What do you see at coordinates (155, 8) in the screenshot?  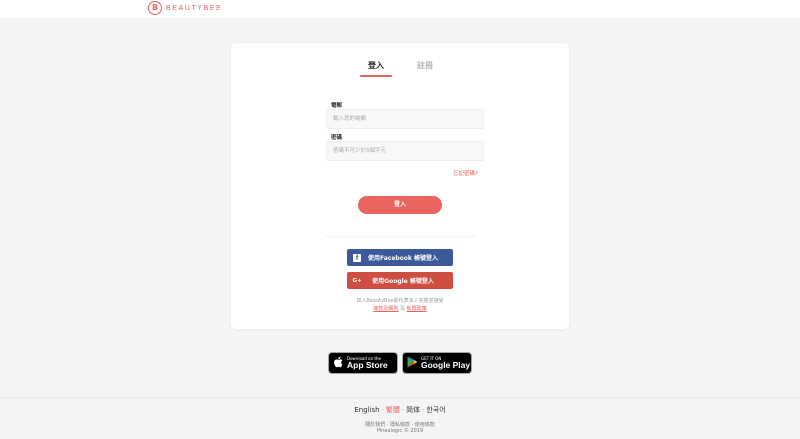 I see `logo-mark-icon: B` at bounding box center [155, 8].